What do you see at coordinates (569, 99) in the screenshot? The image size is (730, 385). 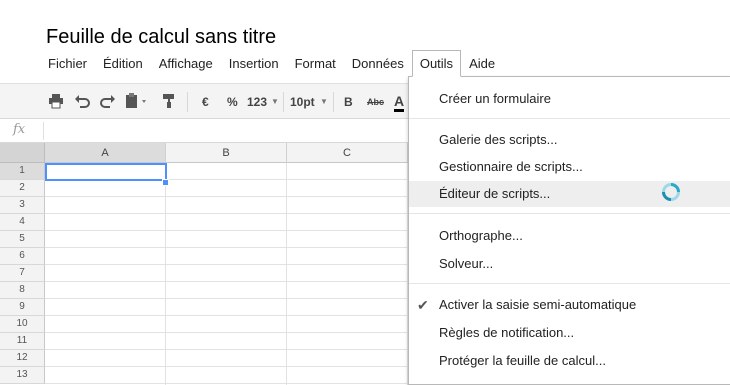 I see `menu-item-create-form: Créer un formulaire` at bounding box center [569, 99].